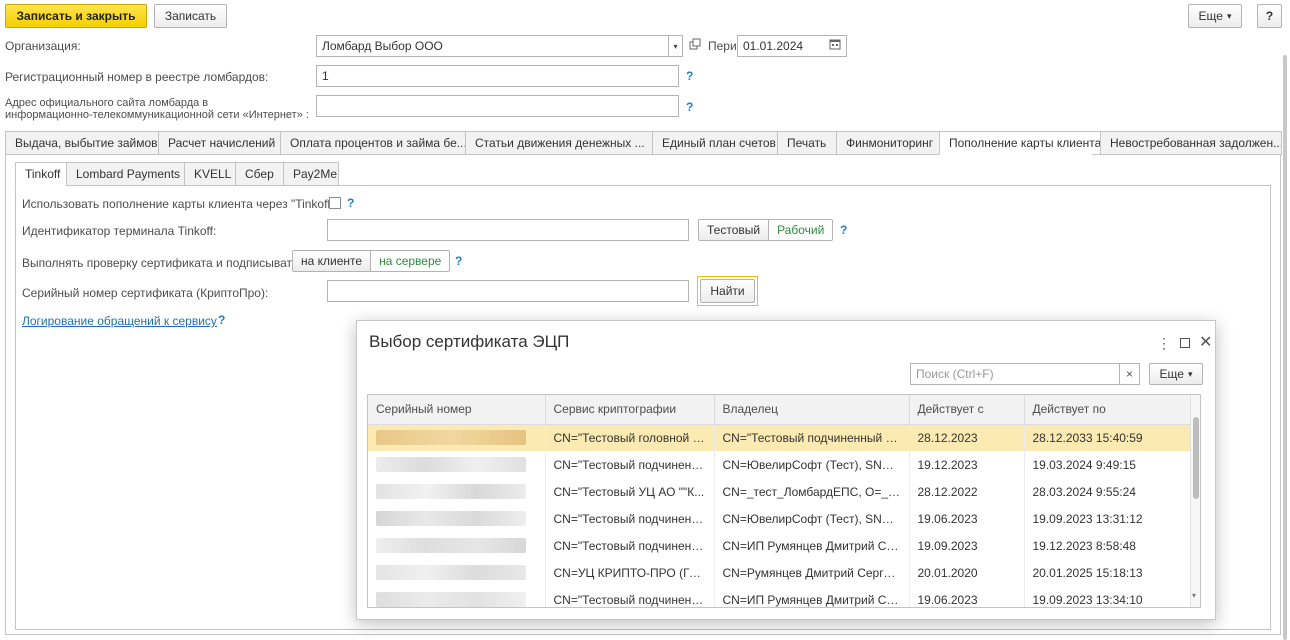  I want to click on valid-to-cell: 28.03.2024 9:55:24, so click(1107, 491).